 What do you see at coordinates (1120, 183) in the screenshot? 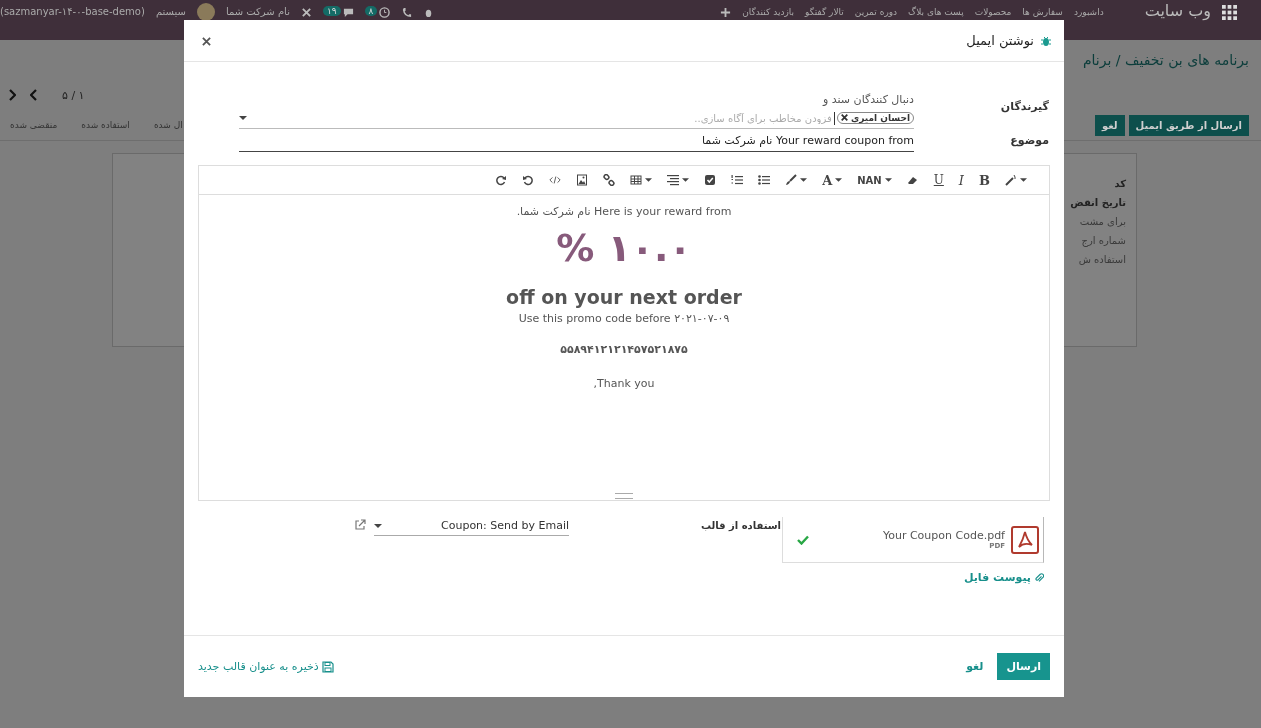
I see `card-text: کد` at bounding box center [1120, 183].